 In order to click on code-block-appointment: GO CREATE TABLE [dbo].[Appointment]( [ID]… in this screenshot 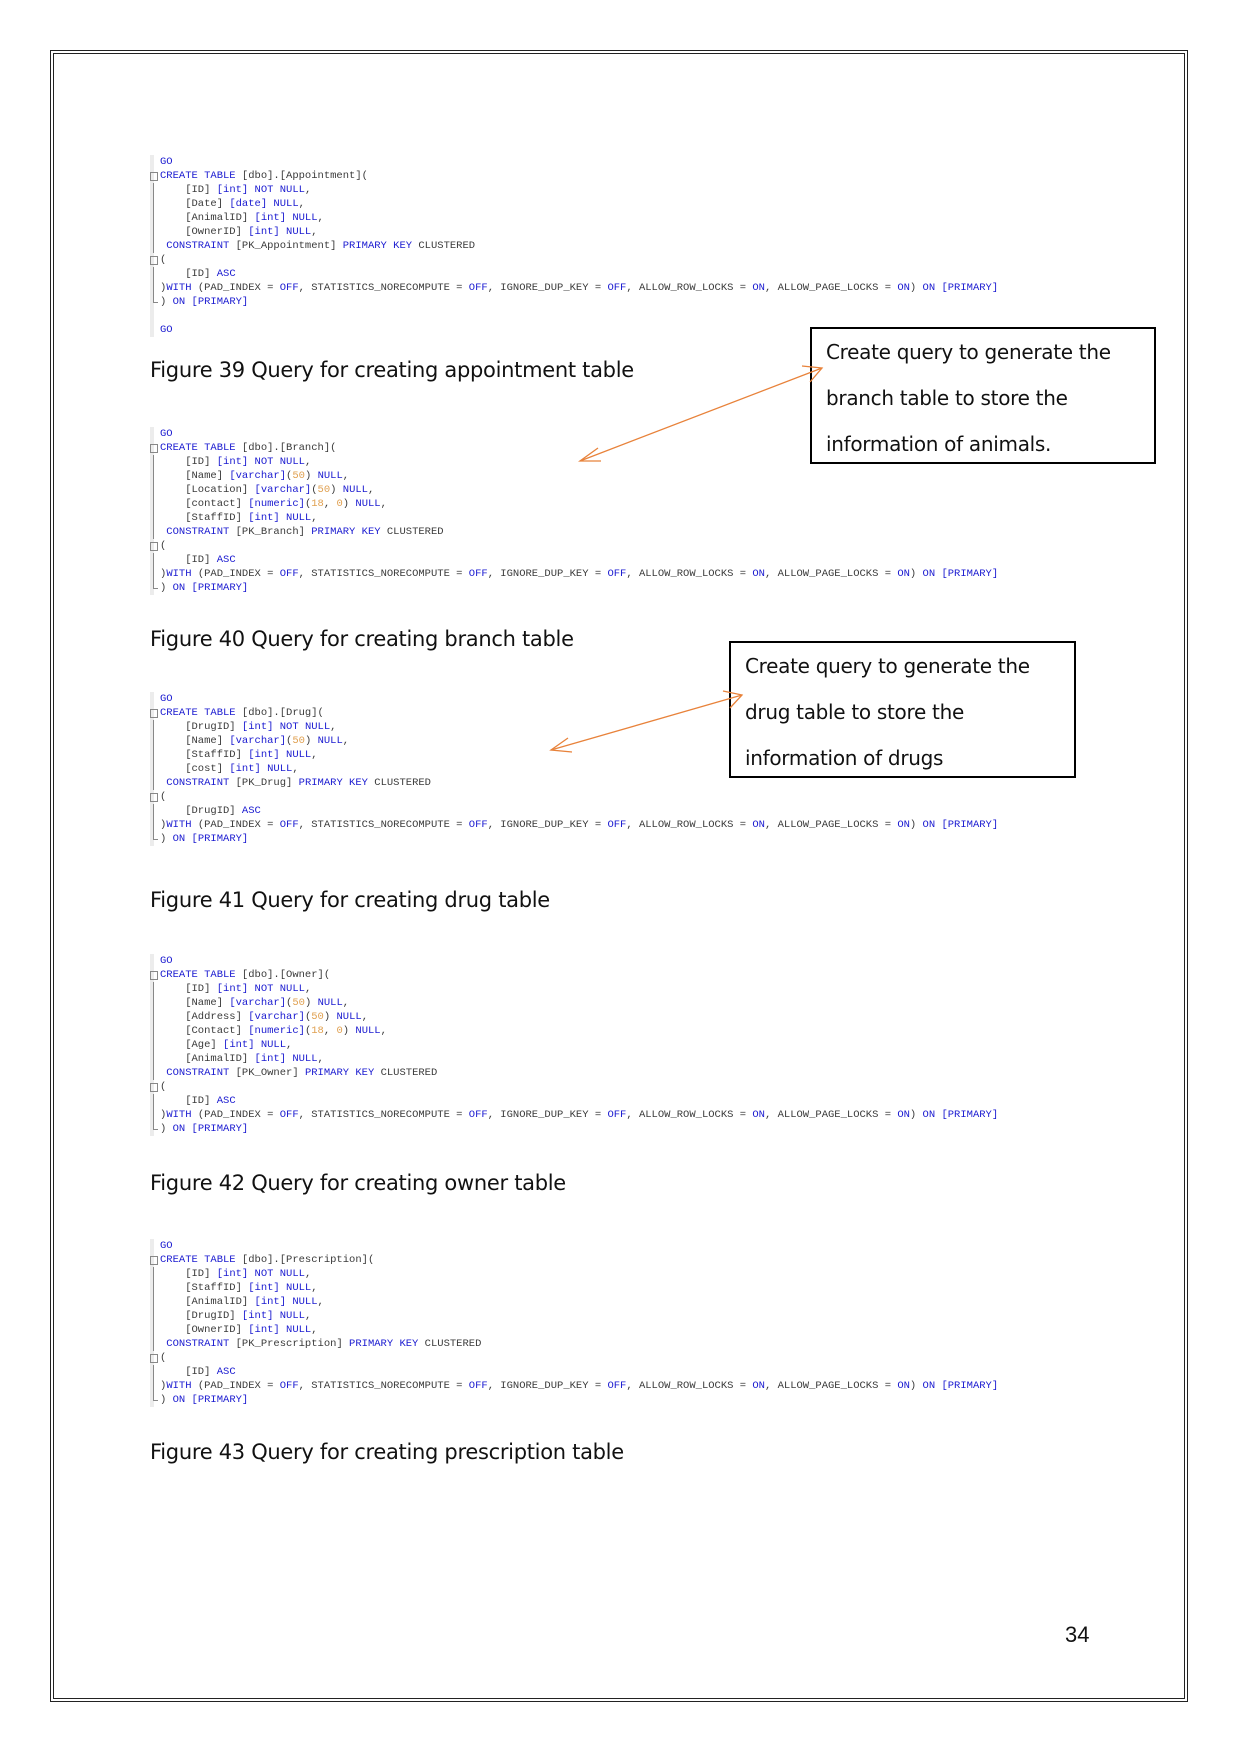, I will do `click(574, 246)`.